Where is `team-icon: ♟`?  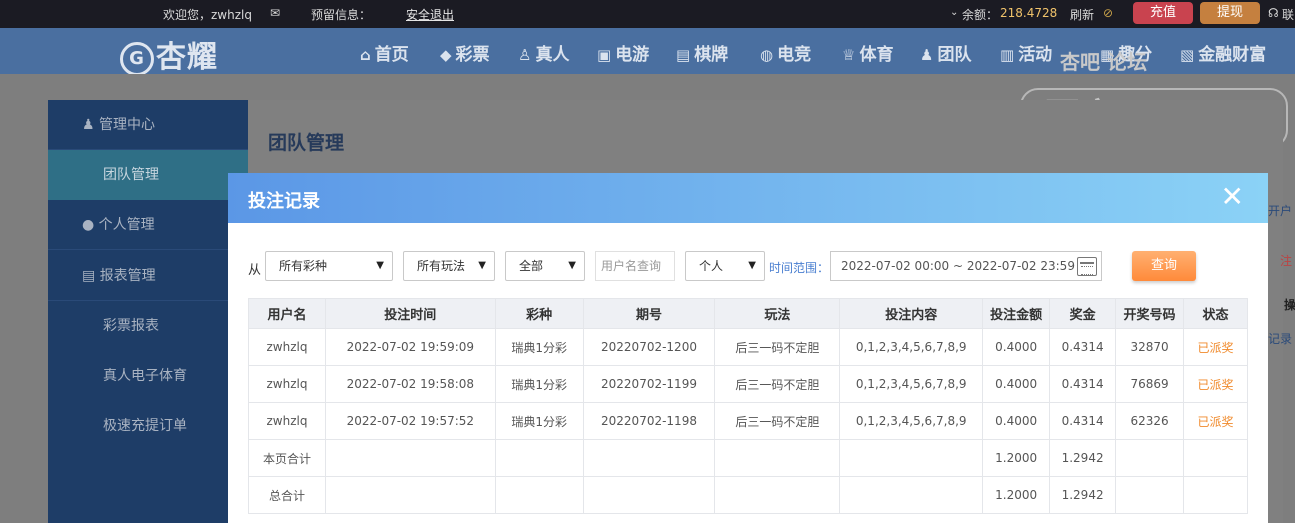 team-icon: ♟ is located at coordinates (927, 55).